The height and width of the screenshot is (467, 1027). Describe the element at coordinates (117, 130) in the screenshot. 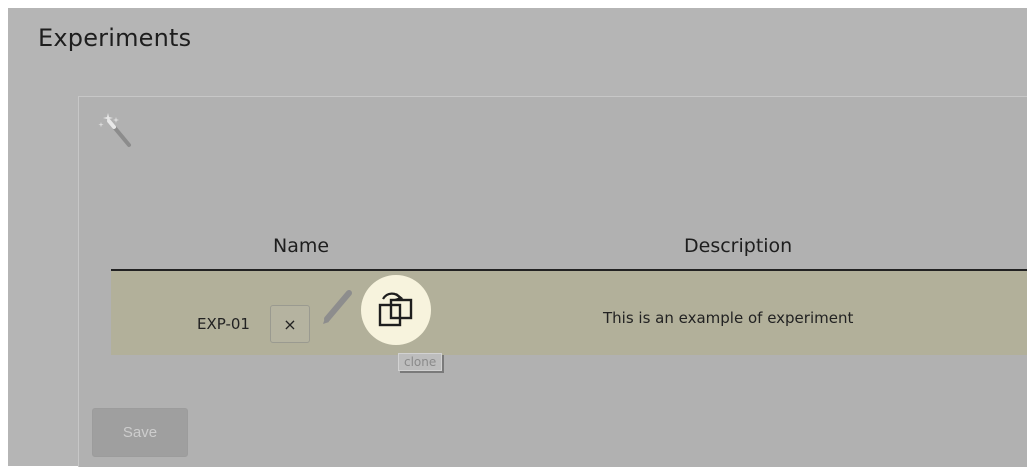

I see `magic-wand-icon` at that location.